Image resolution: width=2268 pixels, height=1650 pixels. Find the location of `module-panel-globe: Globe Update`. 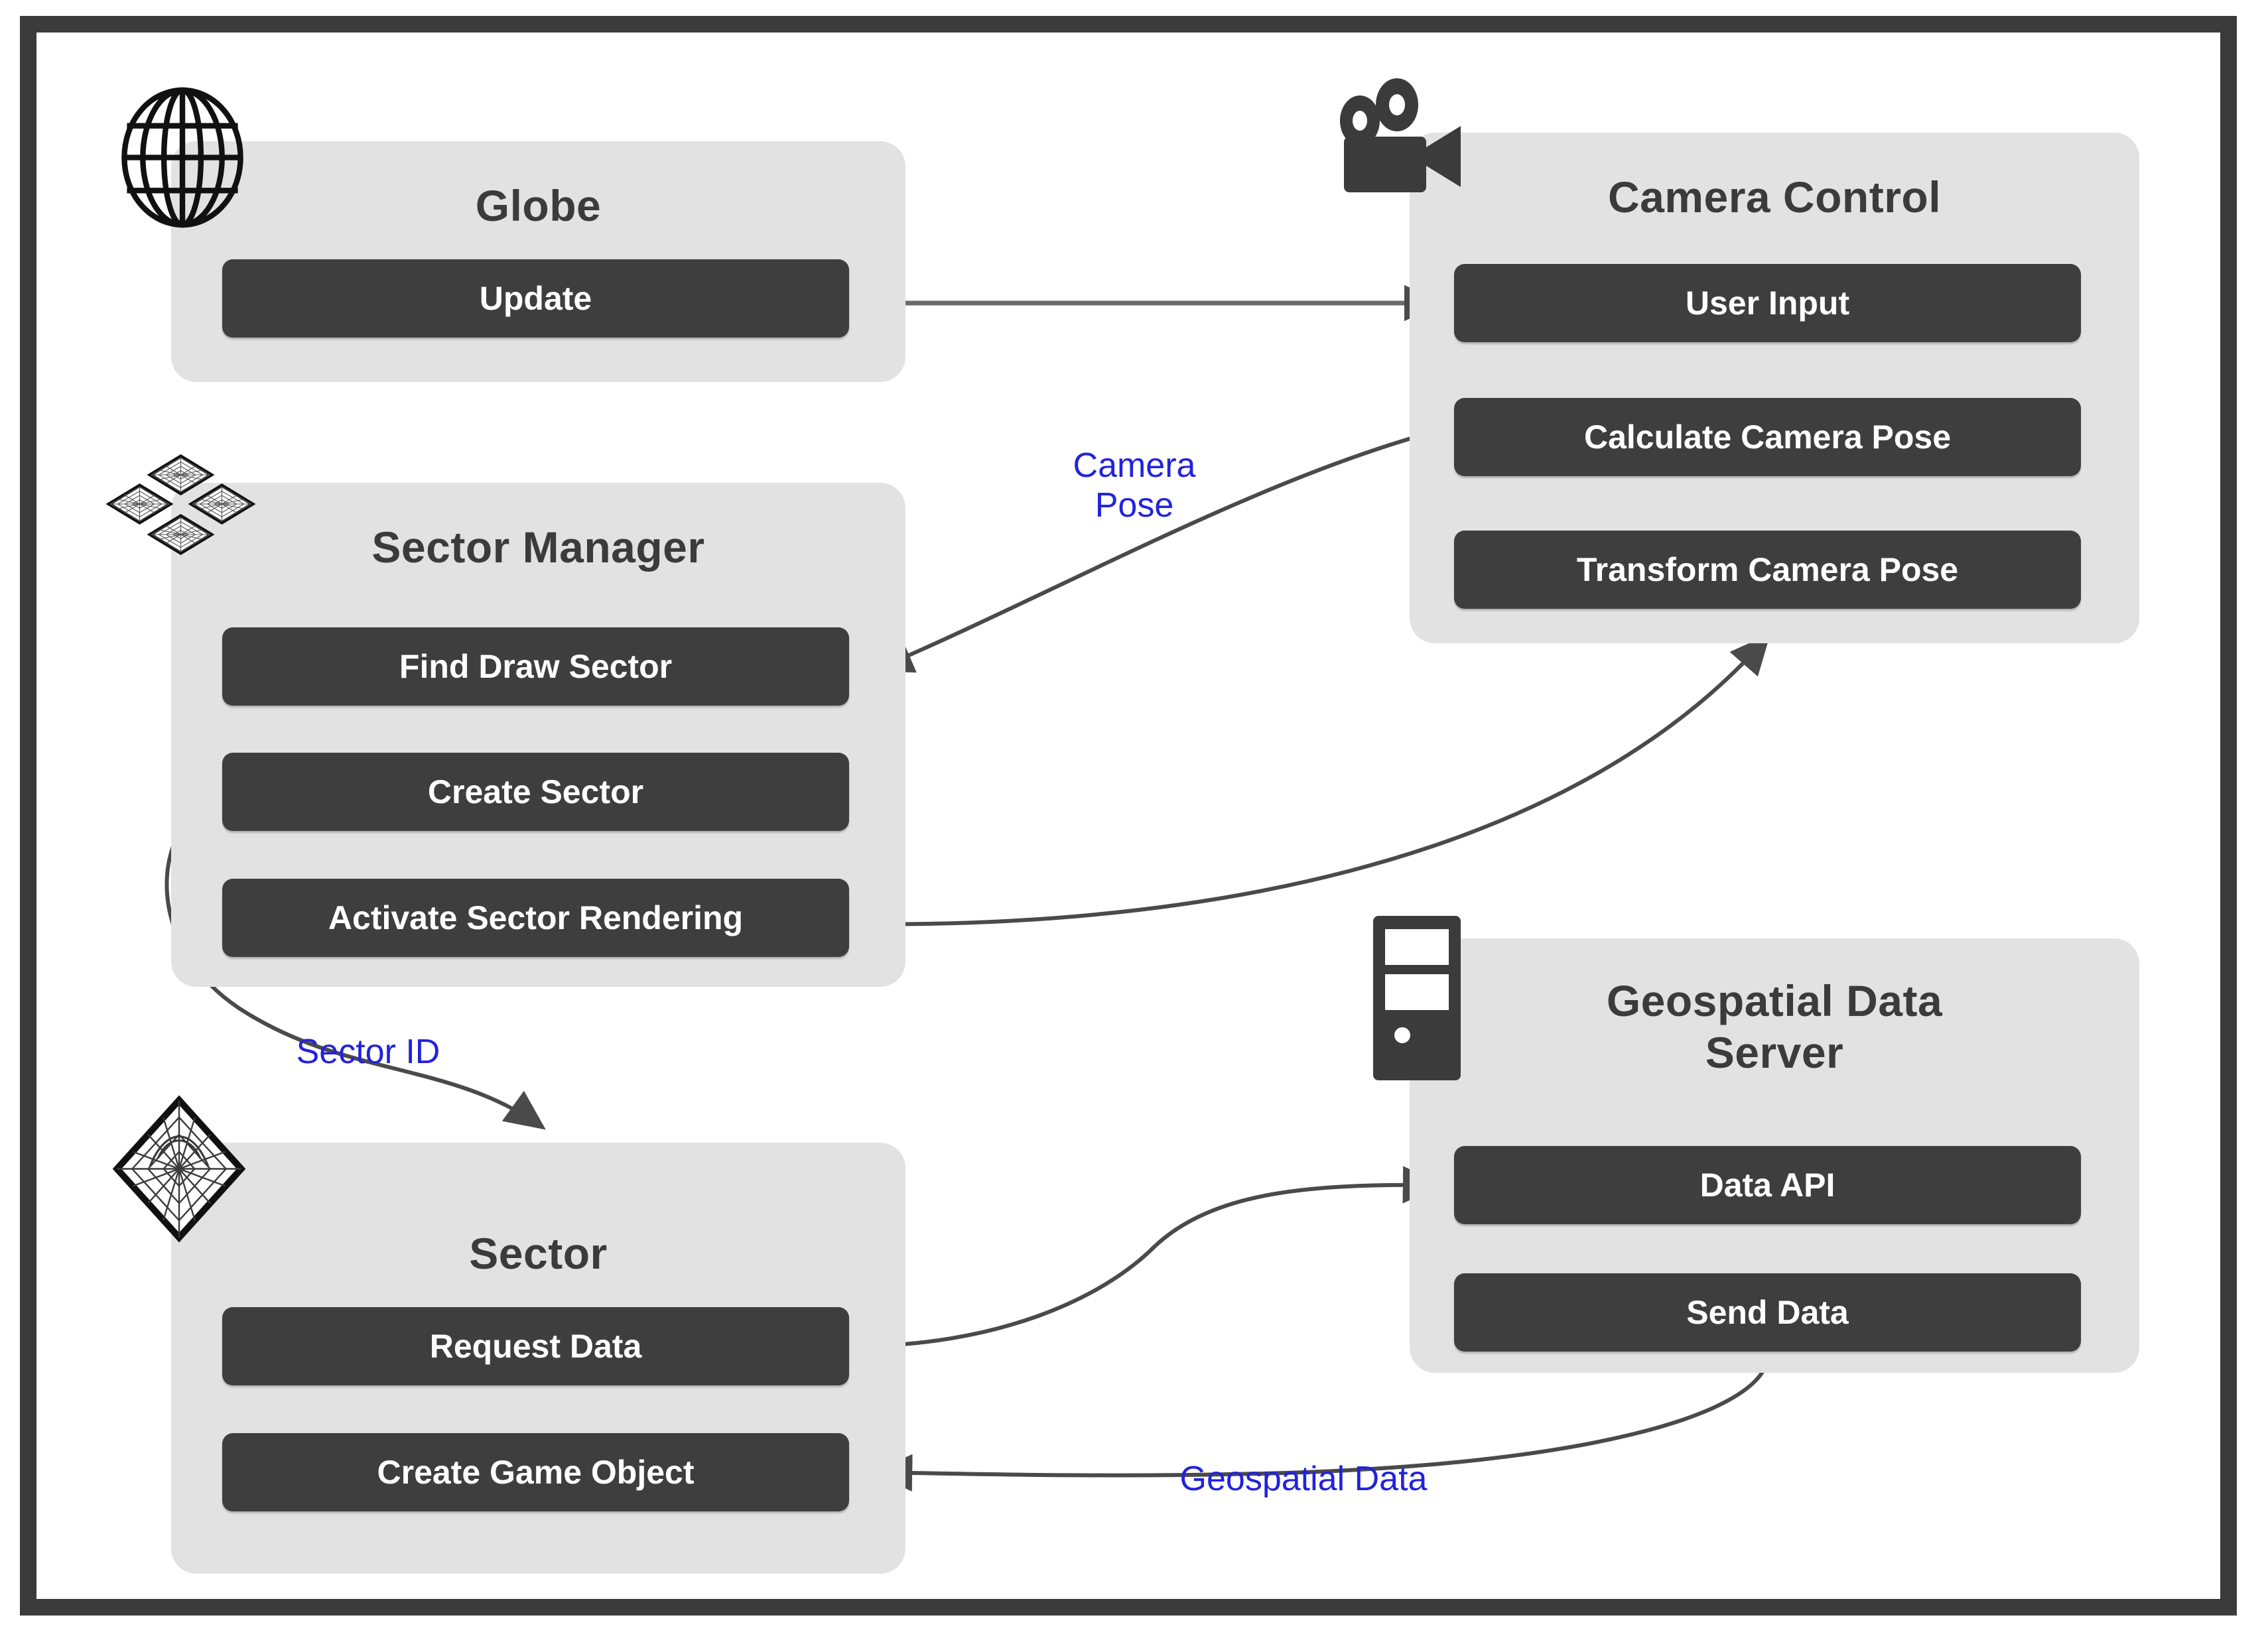

module-panel-globe: Globe Update is located at coordinates (538, 261).